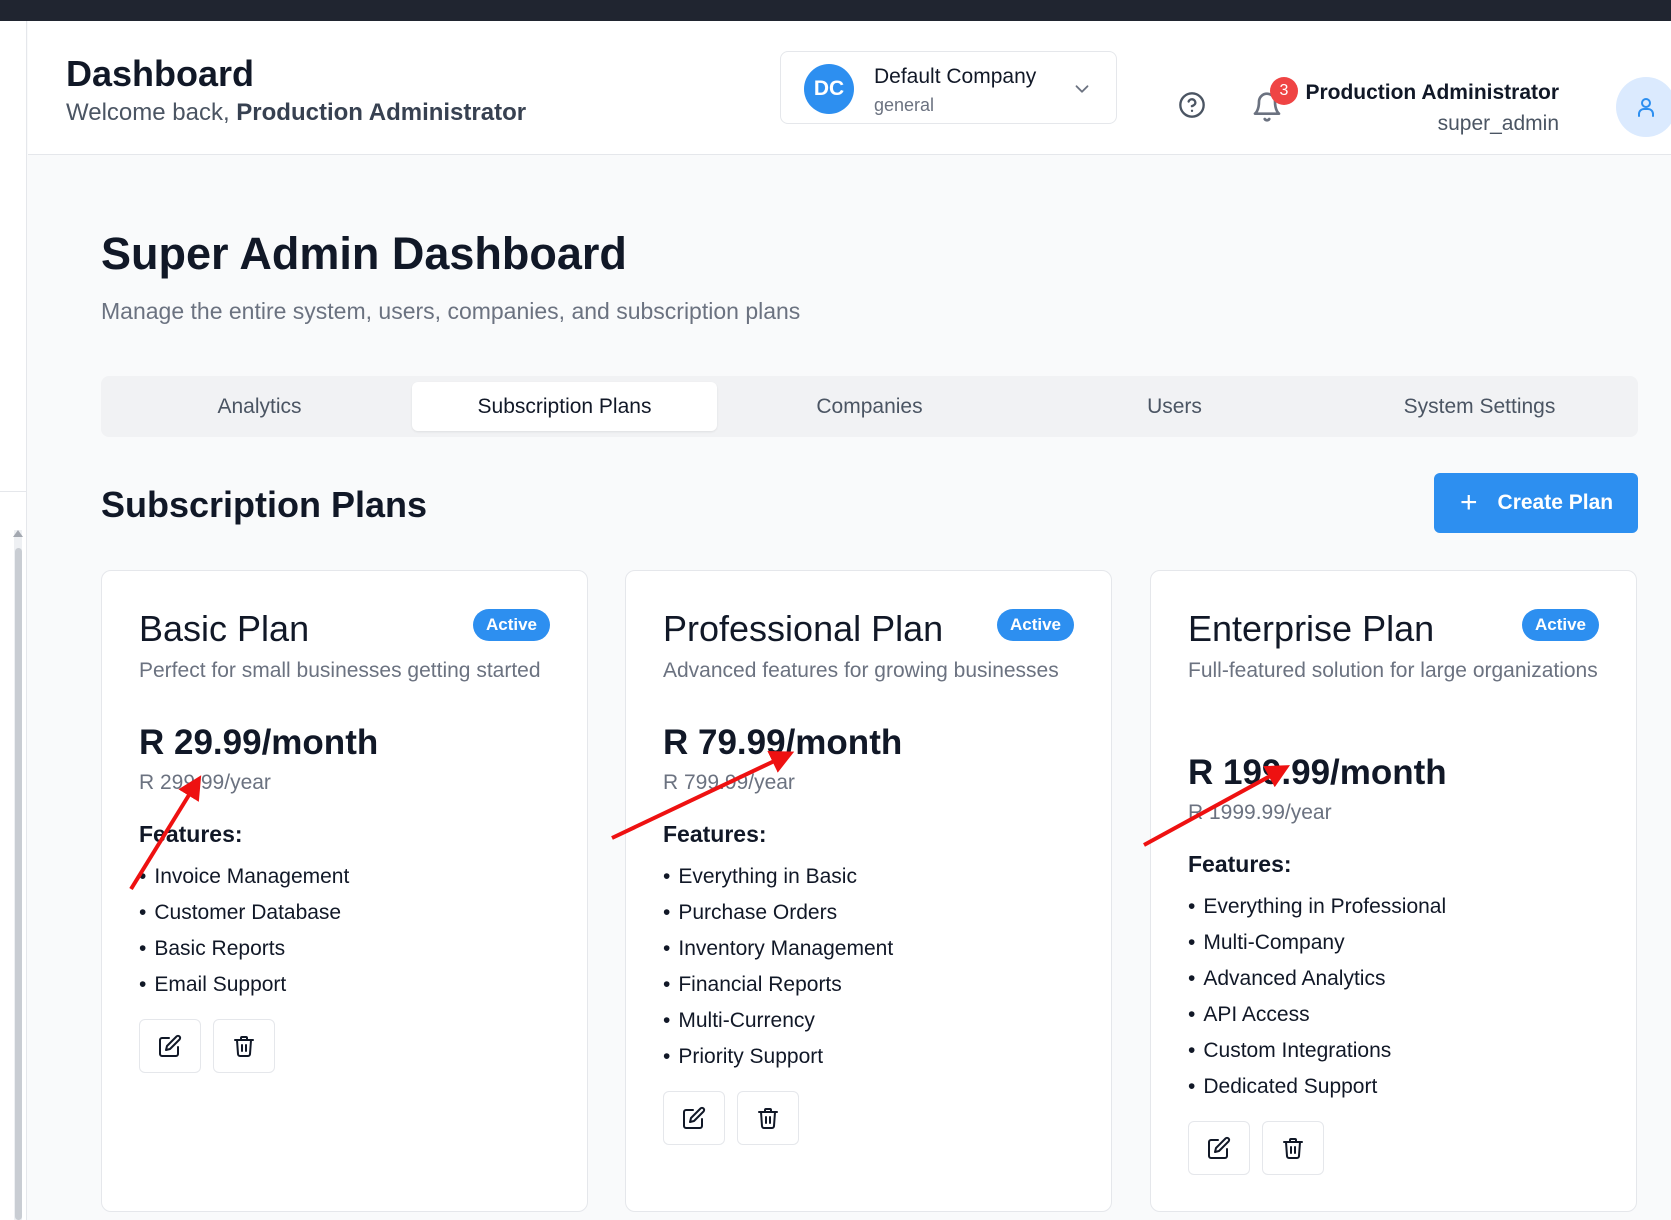 This screenshot has width=1671, height=1220. What do you see at coordinates (381, 112) in the screenshot?
I see `welcome-name: Production Administrator` at bounding box center [381, 112].